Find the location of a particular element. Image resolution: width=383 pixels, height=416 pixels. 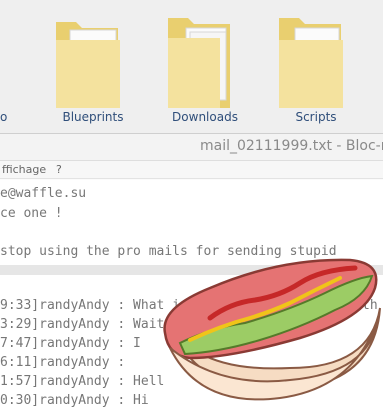

folder-downloads: Downloads is located at coordinates (205, 70).